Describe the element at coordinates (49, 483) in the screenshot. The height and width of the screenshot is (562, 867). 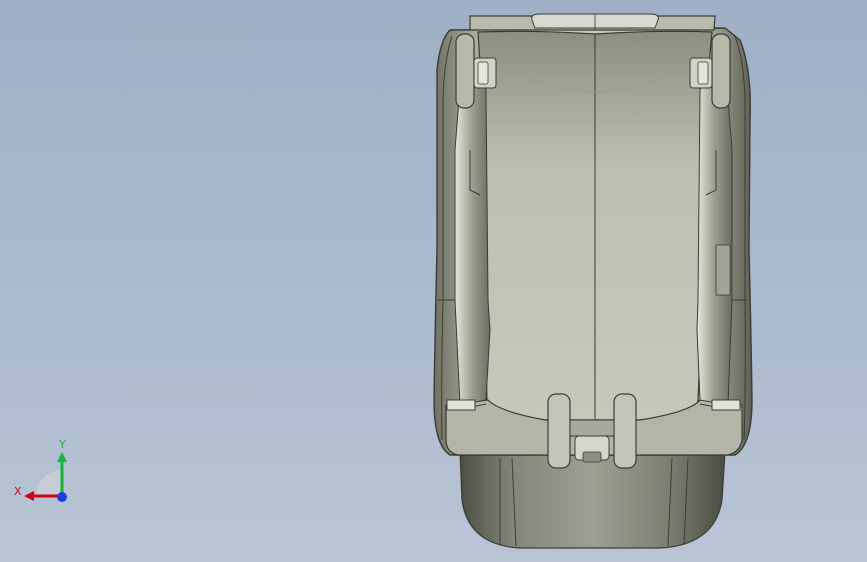
I see `triad-plane-icon` at that location.